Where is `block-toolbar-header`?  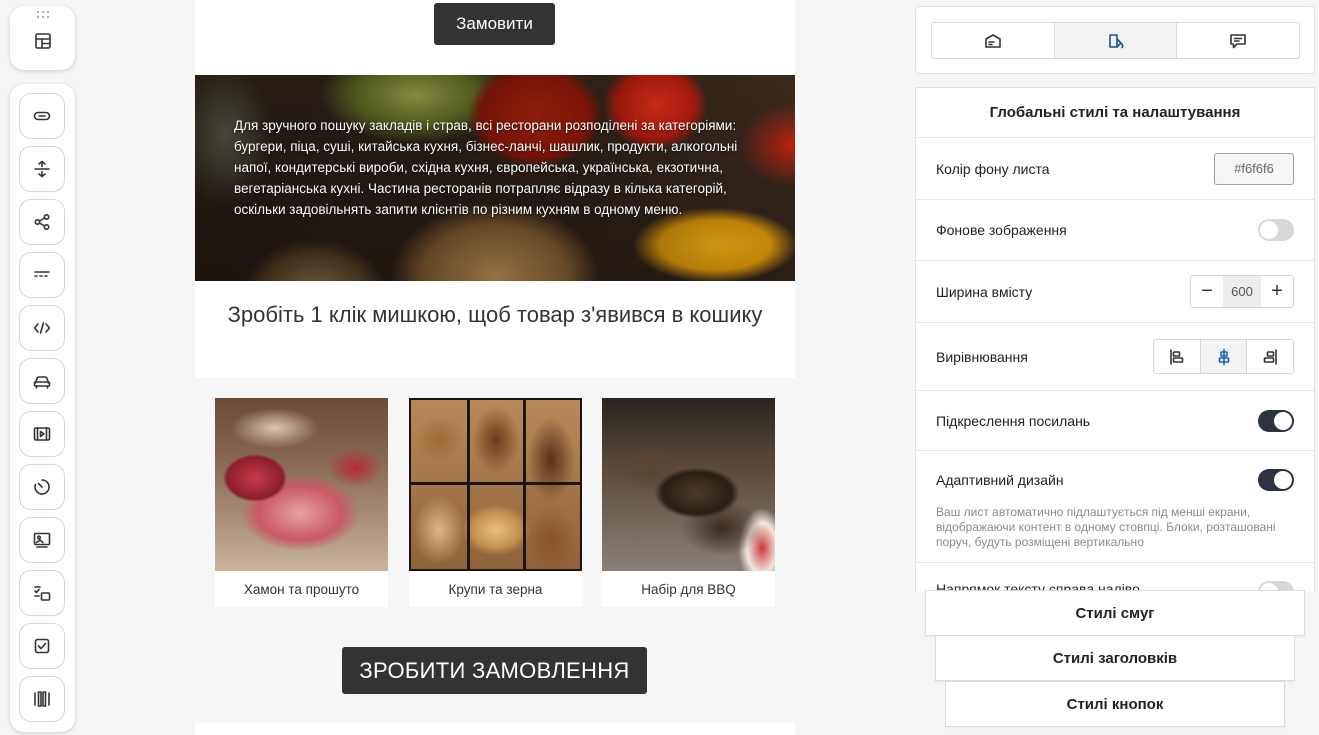
block-toolbar-header is located at coordinates (42, 38).